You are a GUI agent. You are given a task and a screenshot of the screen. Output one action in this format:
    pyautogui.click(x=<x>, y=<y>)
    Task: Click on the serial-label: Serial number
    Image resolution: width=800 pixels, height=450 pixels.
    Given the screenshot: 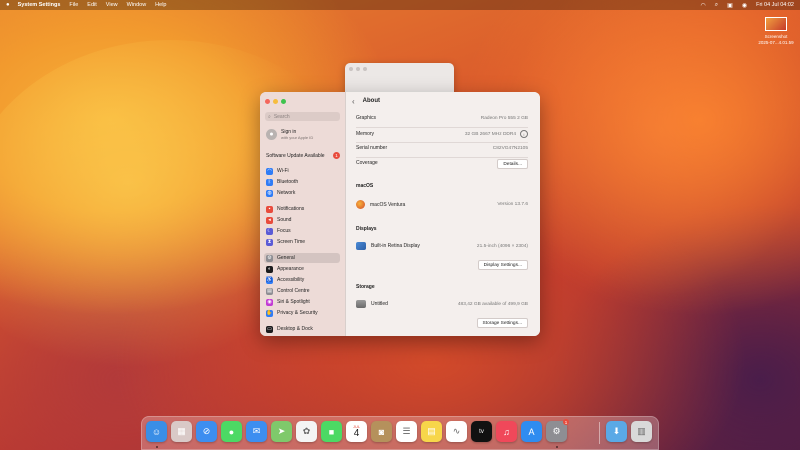 What is the action you would take?
    pyautogui.click(x=372, y=148)
    